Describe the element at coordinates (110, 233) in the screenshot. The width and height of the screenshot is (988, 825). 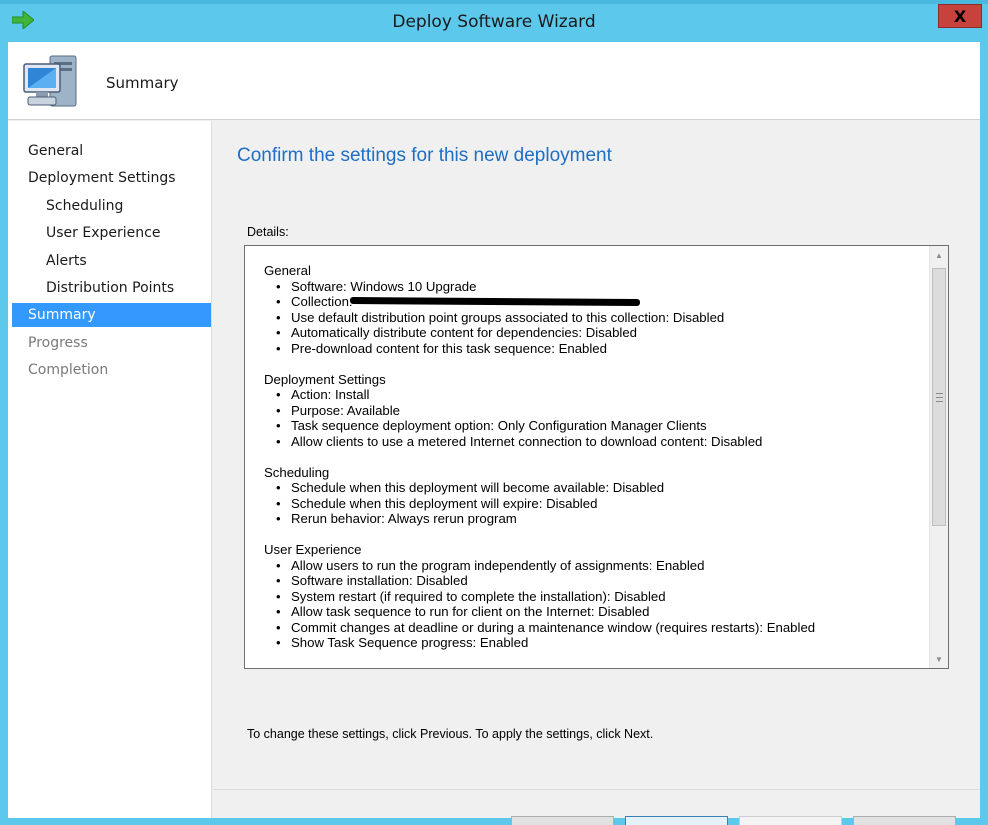
I see `nav-item-user-experience: User Experience` at that location.